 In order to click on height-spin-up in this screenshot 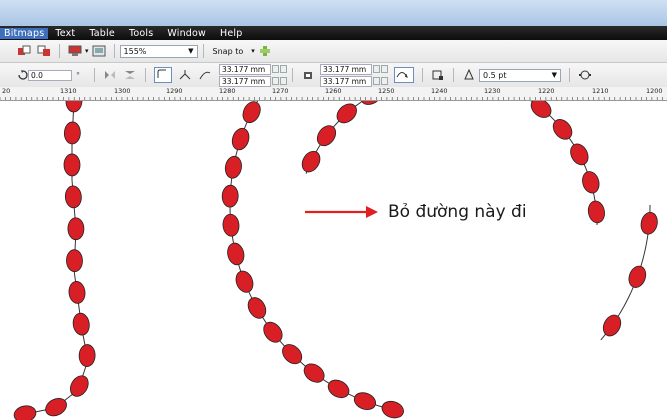, I will do `click(275, 81)`.